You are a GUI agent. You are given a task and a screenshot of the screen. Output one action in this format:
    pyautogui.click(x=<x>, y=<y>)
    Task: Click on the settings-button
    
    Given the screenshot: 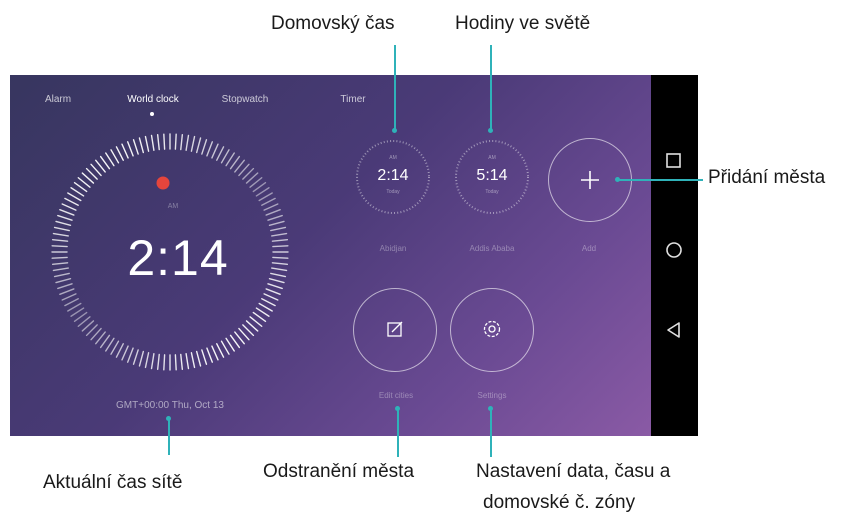 What is the action you would take?
    pyautogui.click(x=492, y=330)
    